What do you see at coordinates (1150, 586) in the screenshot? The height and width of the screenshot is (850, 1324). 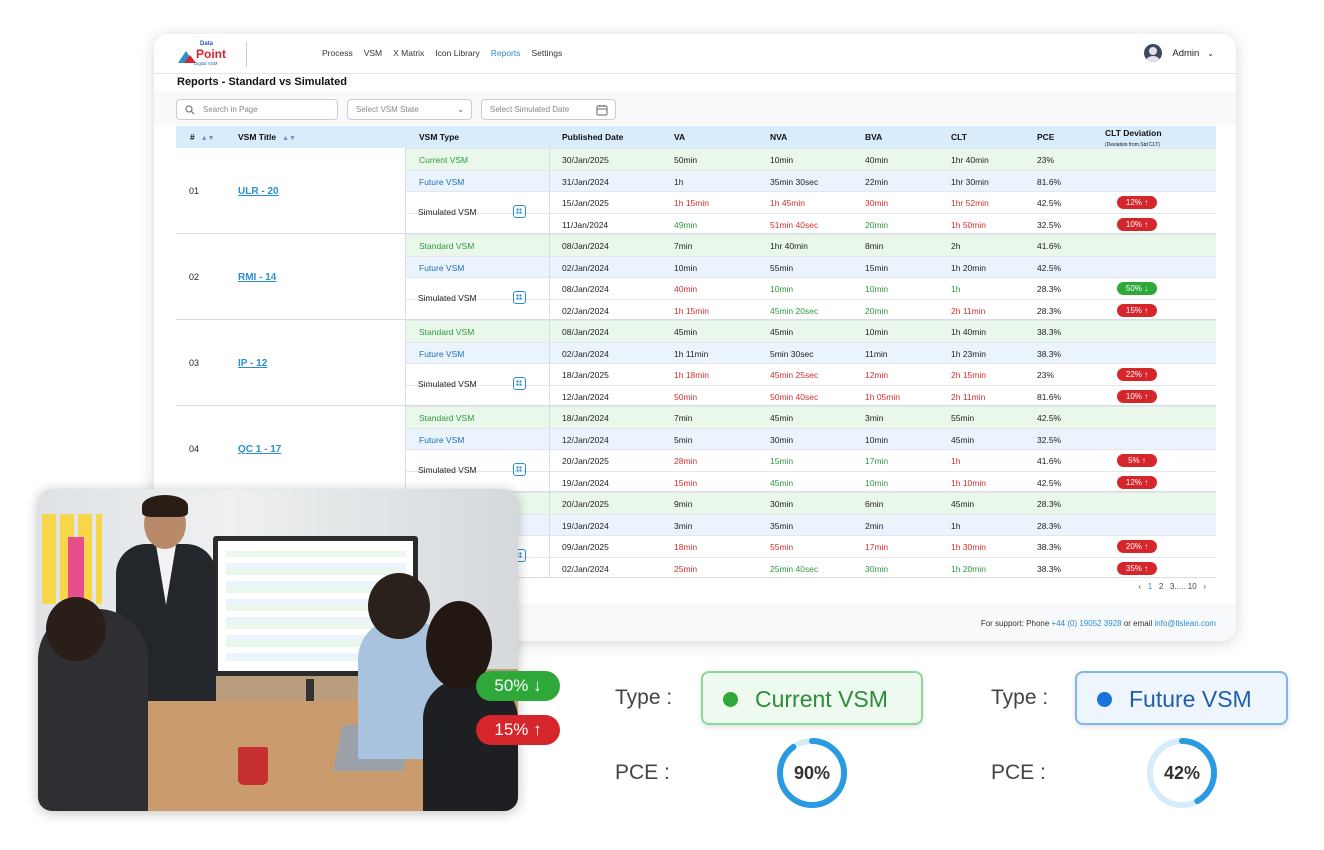 I see `page-1: 1` at bounding box center [1150, 586].